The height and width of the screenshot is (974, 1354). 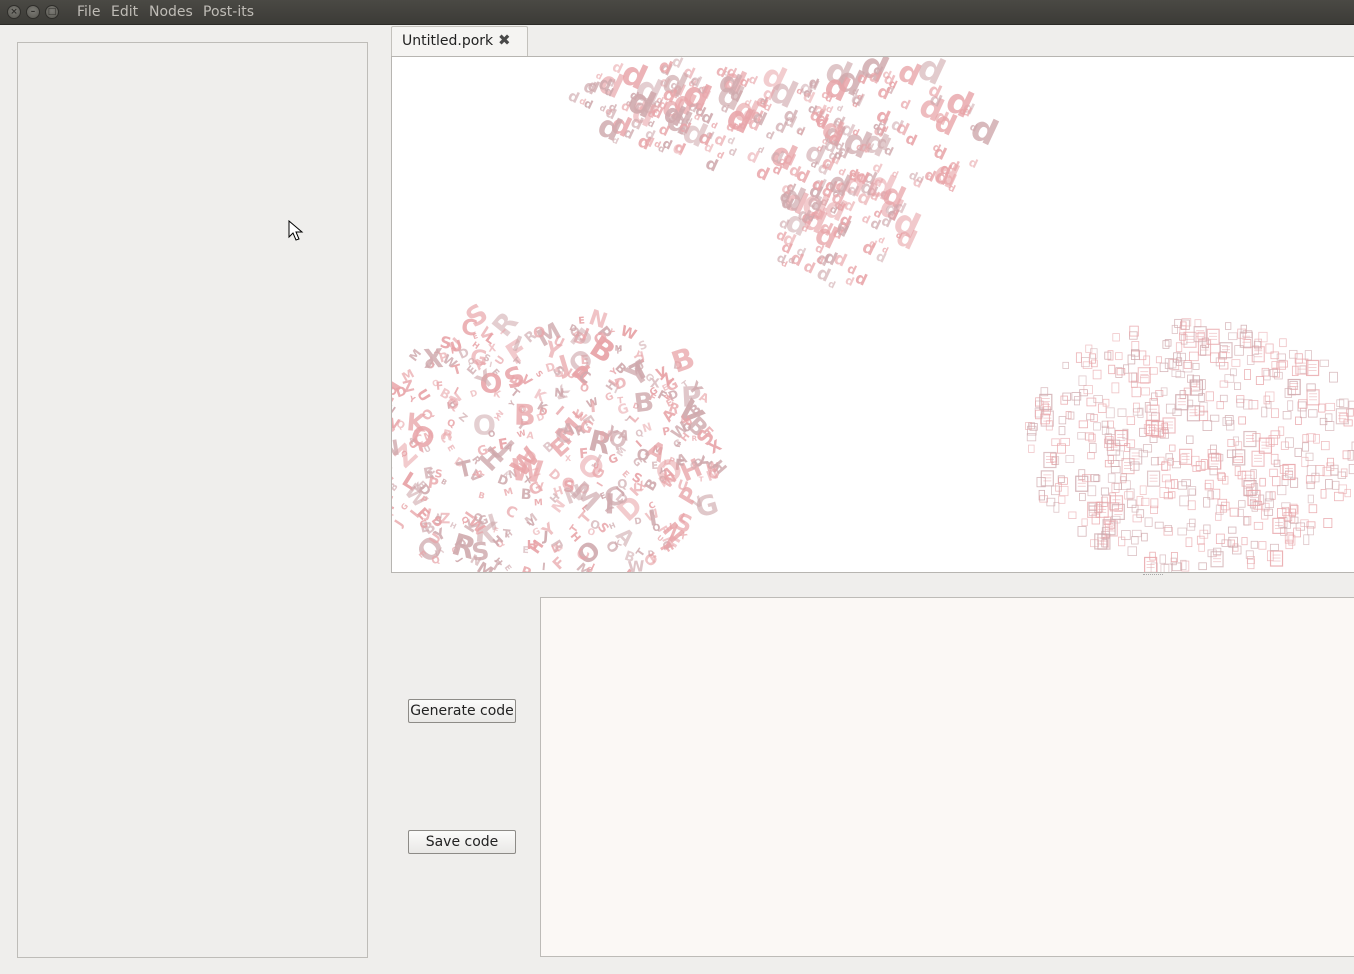 I want to click on svg-text: A, so click(x=530, y=436).